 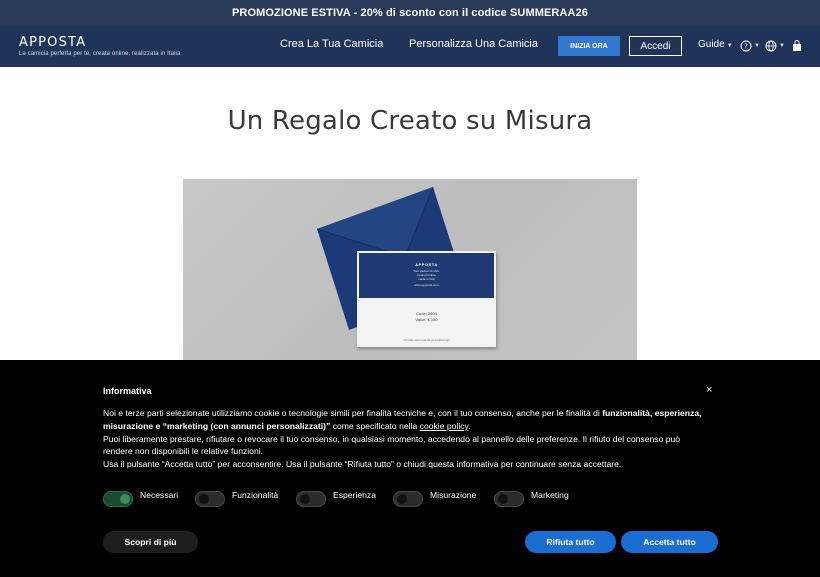 What do you see at coordinates (655, 46) in the screenshot?
I see `login-button: Accedi` at bounding box center [655, 46].